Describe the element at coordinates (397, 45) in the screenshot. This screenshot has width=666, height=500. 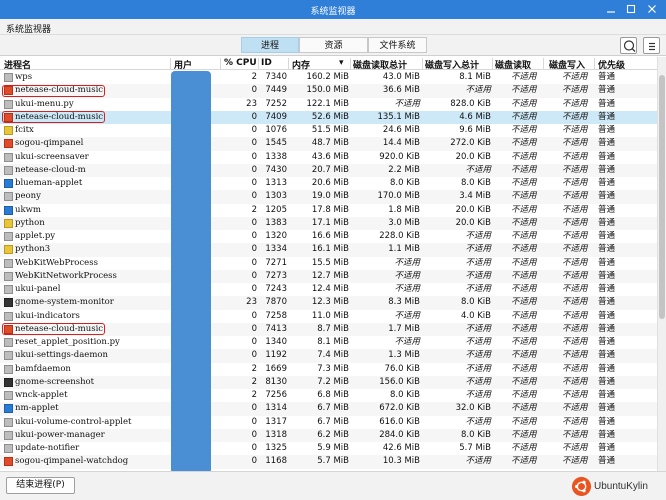
I see `tab-file-systems: 文件系统` at that location.